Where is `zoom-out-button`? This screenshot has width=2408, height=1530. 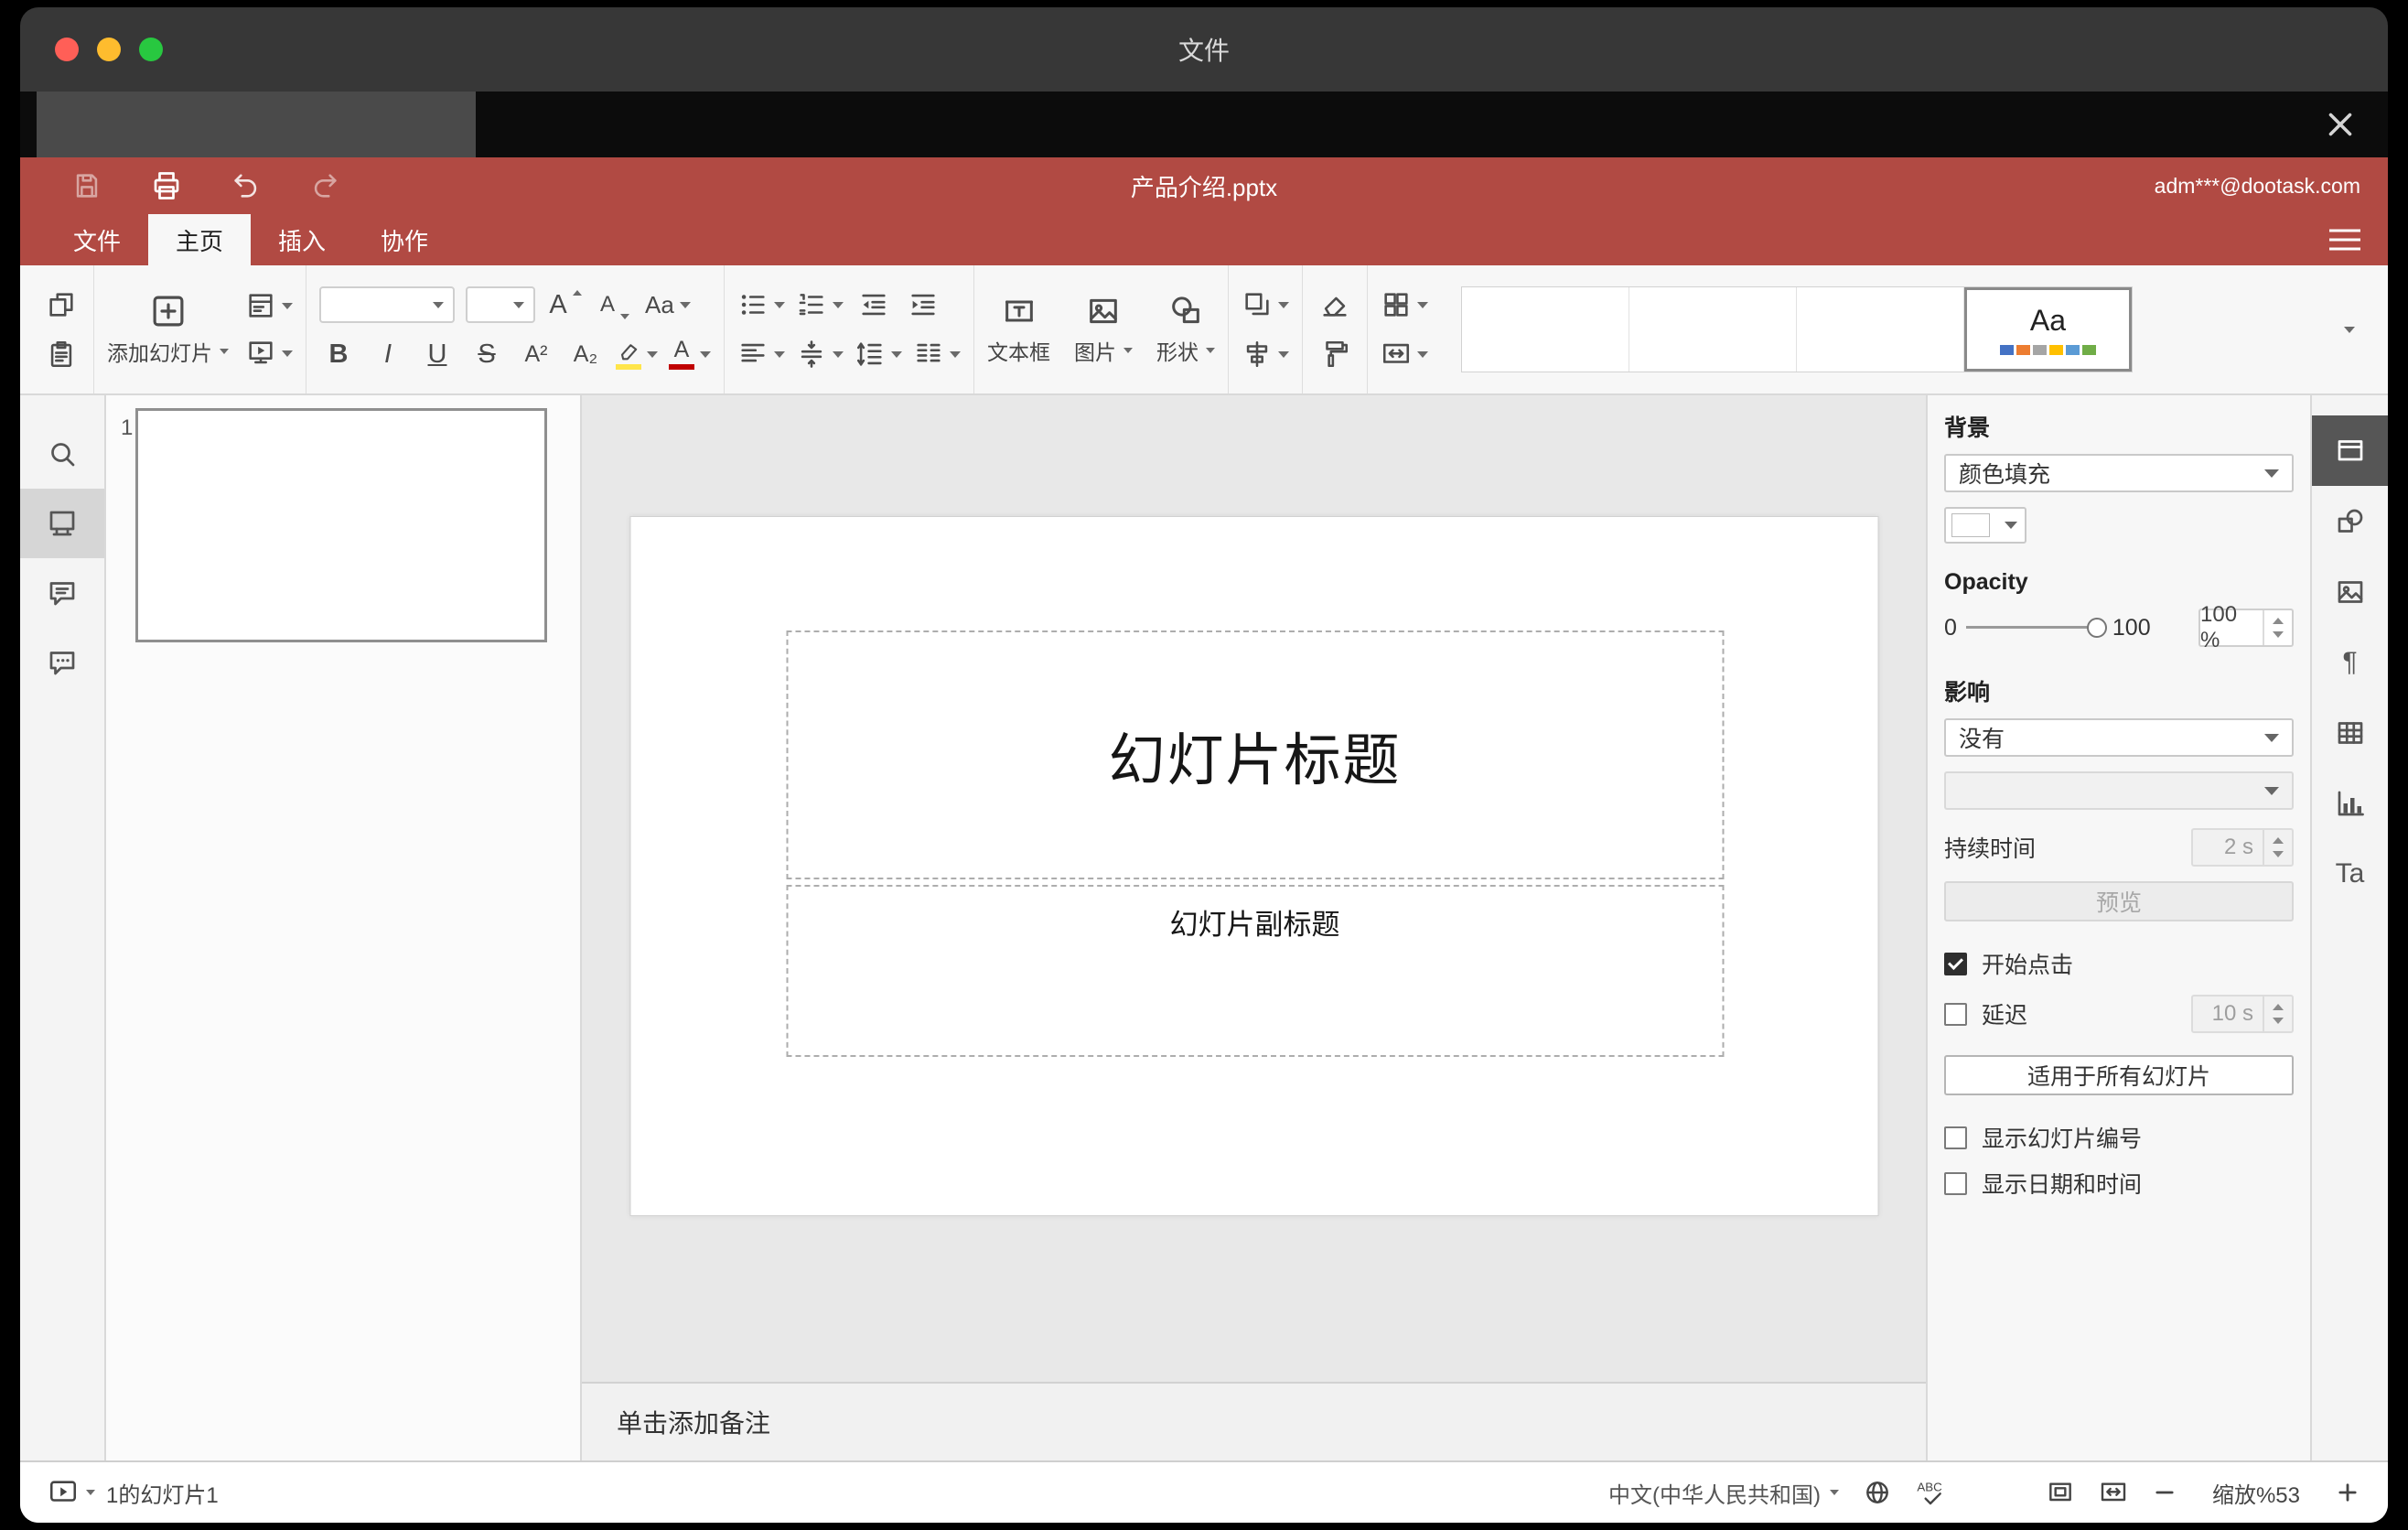 zoom-out-button is located at coordinates (2164, 1492).